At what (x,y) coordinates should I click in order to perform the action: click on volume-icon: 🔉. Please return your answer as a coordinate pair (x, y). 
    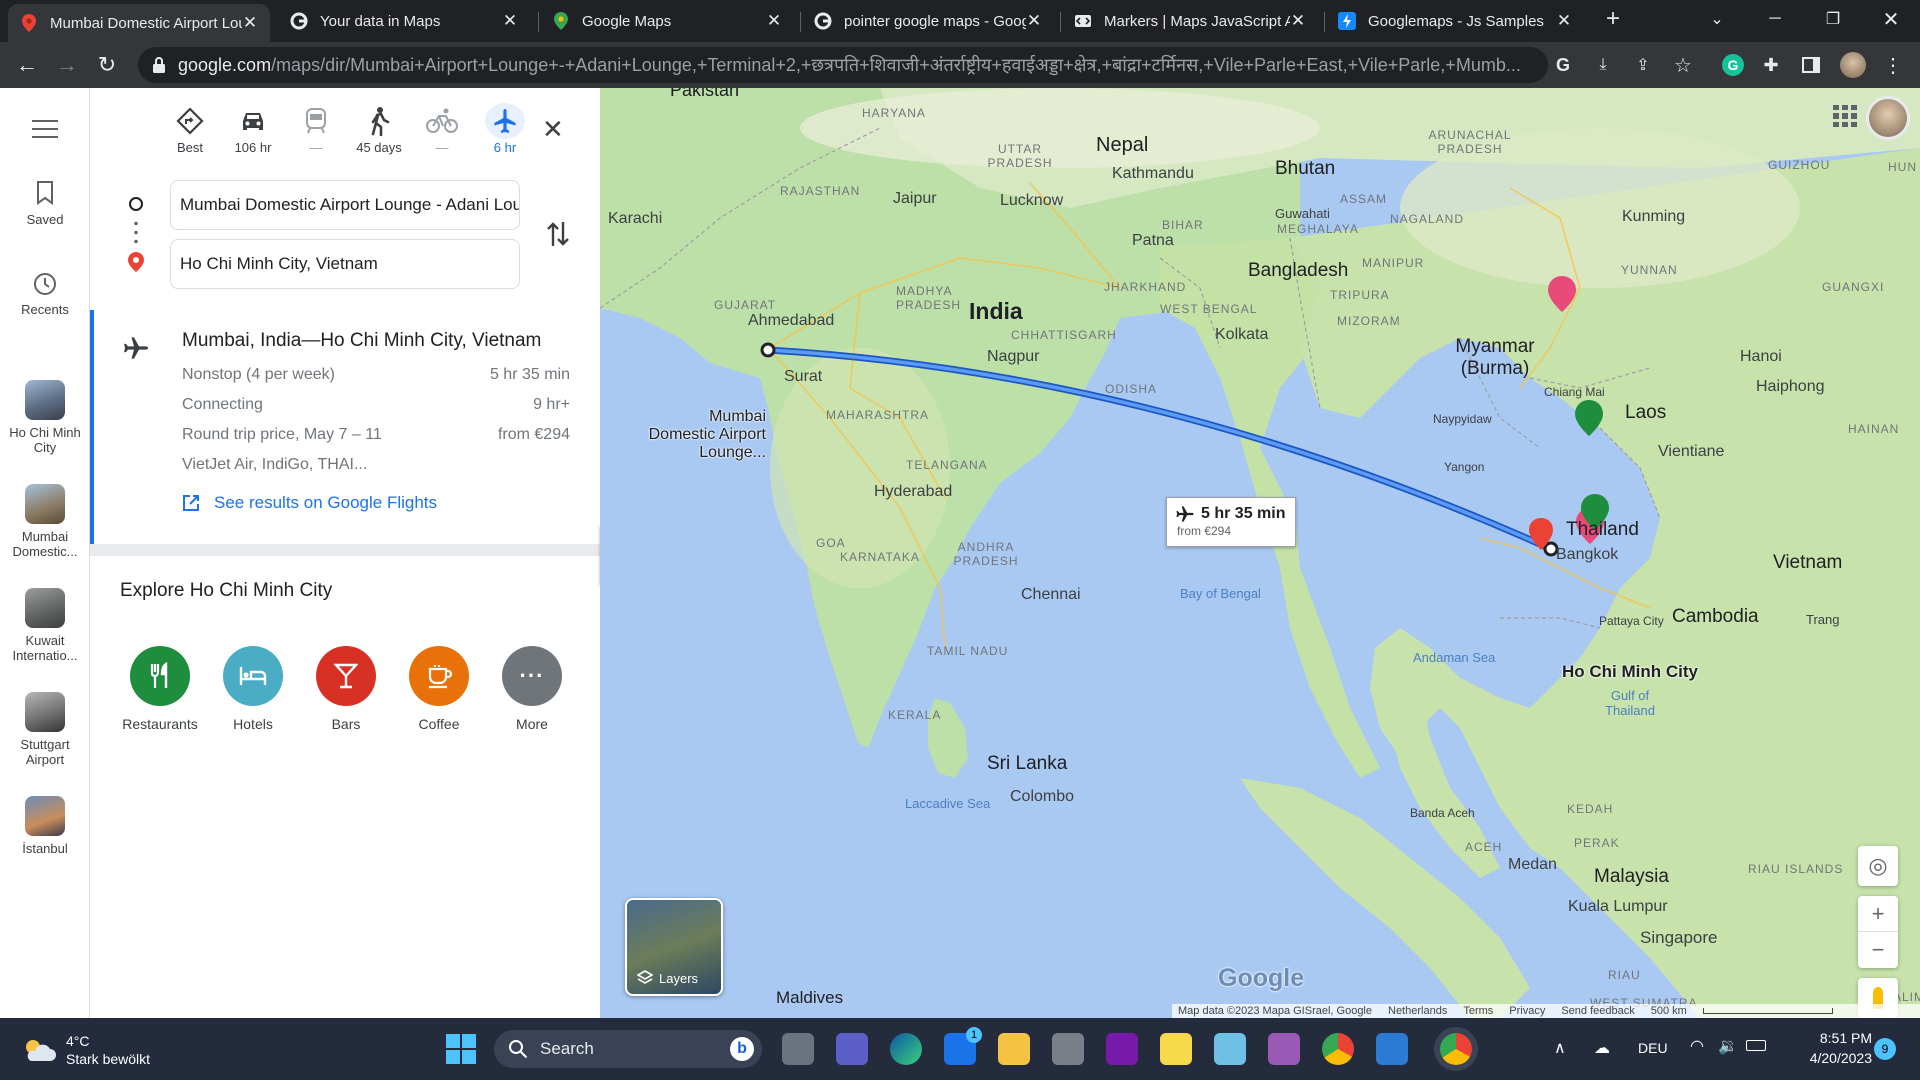
    Looking at the image, I should click on (1728, 1046).